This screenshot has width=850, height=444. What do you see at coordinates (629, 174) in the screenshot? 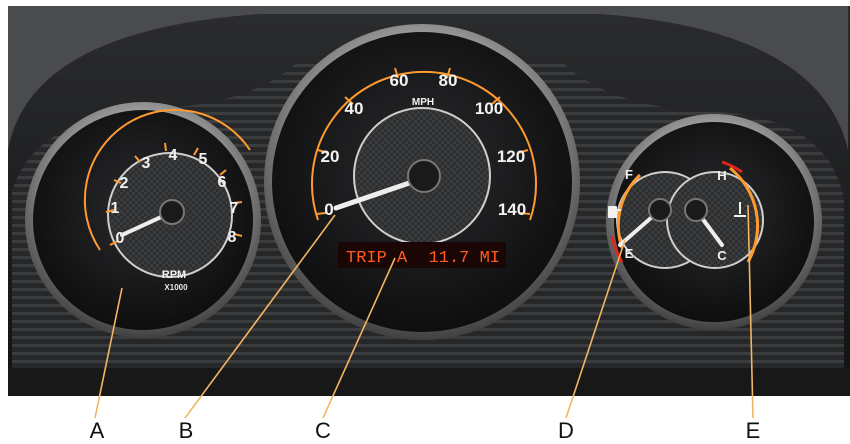
I see `fuel-full-label: F` at bounding box center [629, 174].